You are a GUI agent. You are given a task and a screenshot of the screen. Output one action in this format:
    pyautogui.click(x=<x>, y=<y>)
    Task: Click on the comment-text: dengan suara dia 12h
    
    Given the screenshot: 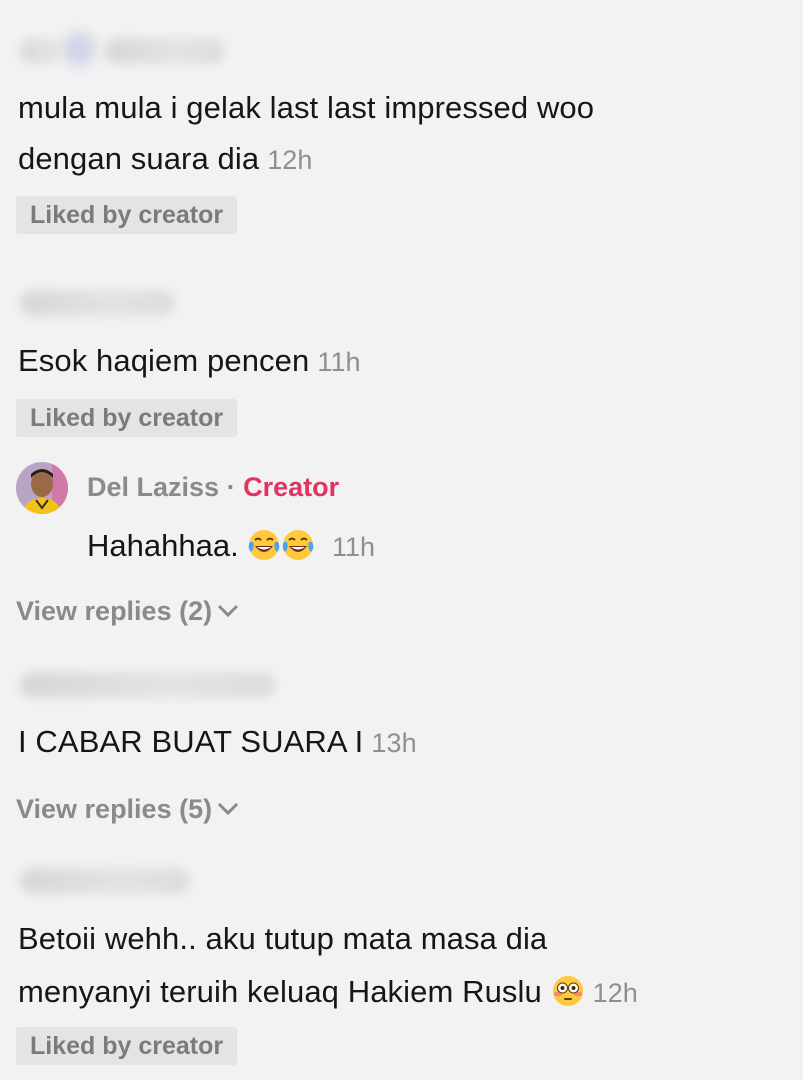 What is the action you would take?
    pyautogui.click(x=165, y=159)
    